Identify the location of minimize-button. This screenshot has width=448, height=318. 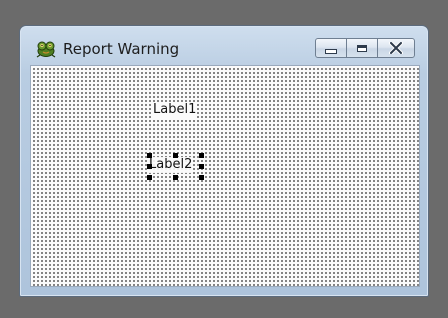
(331, 48).